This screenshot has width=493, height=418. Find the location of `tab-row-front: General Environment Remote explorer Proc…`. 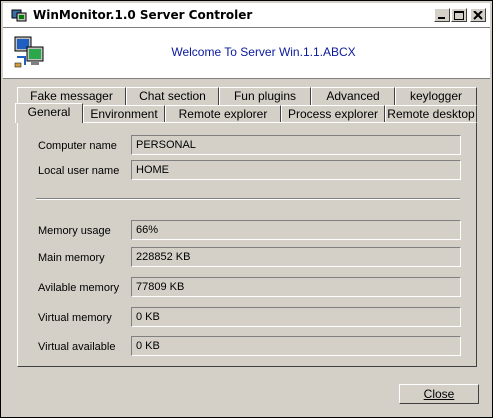

tab-row-front: General Environment Remote explorer Proc… is located at coordinates (246, 113).